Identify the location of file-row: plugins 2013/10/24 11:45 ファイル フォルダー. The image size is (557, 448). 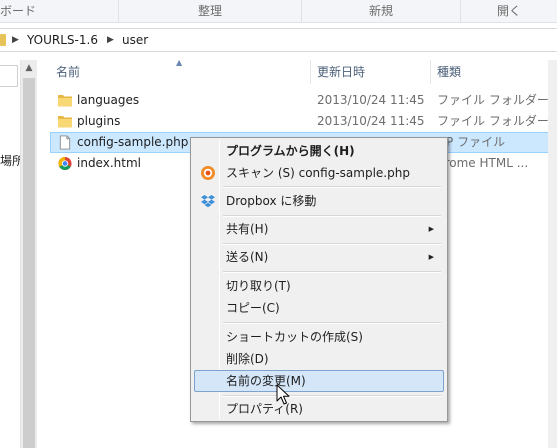
(303, 121).